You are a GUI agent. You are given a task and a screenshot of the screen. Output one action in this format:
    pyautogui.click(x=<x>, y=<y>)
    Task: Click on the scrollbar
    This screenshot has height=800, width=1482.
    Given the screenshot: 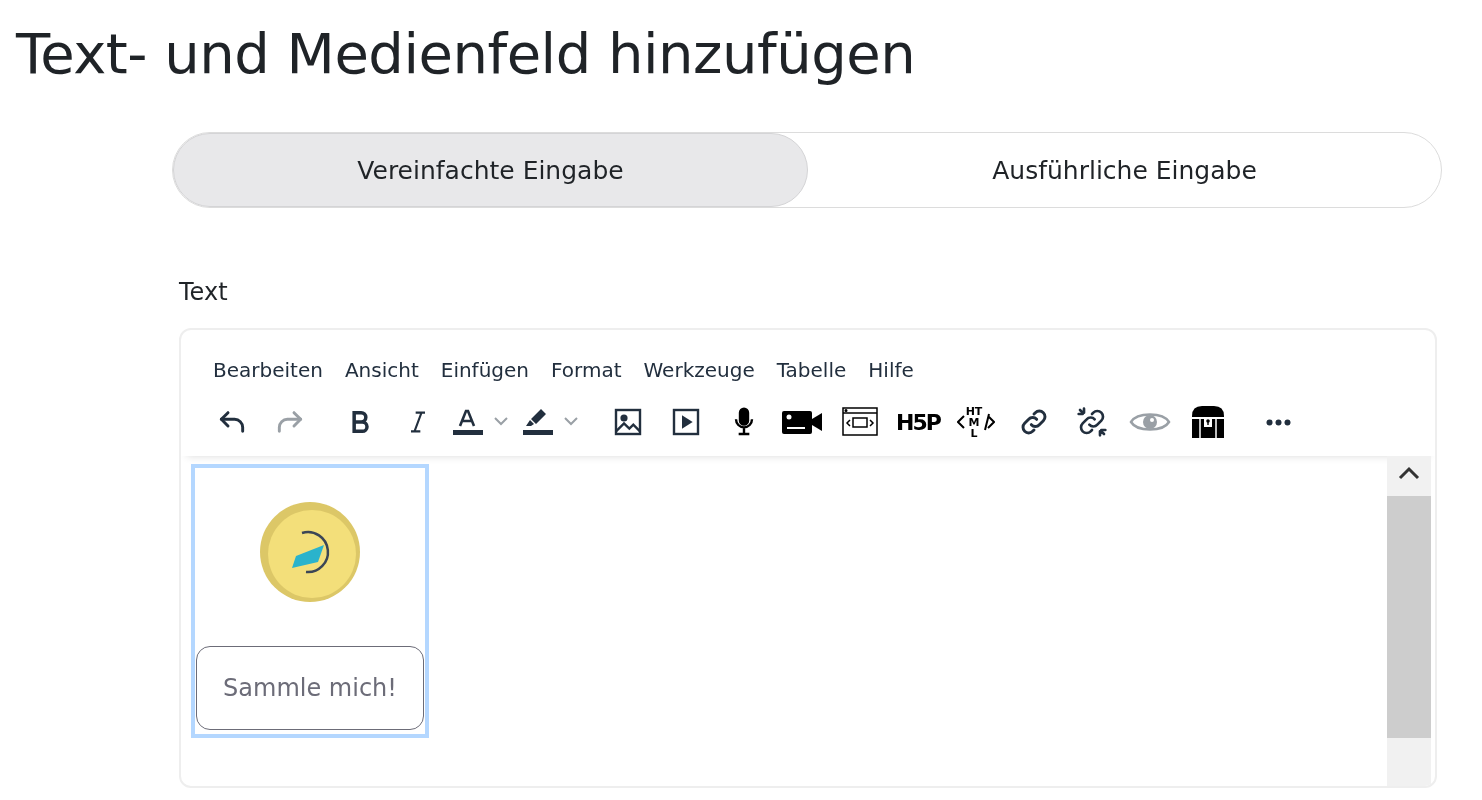 What is the action you would take?
    pyautogui.click(x=1409, y=621)
    